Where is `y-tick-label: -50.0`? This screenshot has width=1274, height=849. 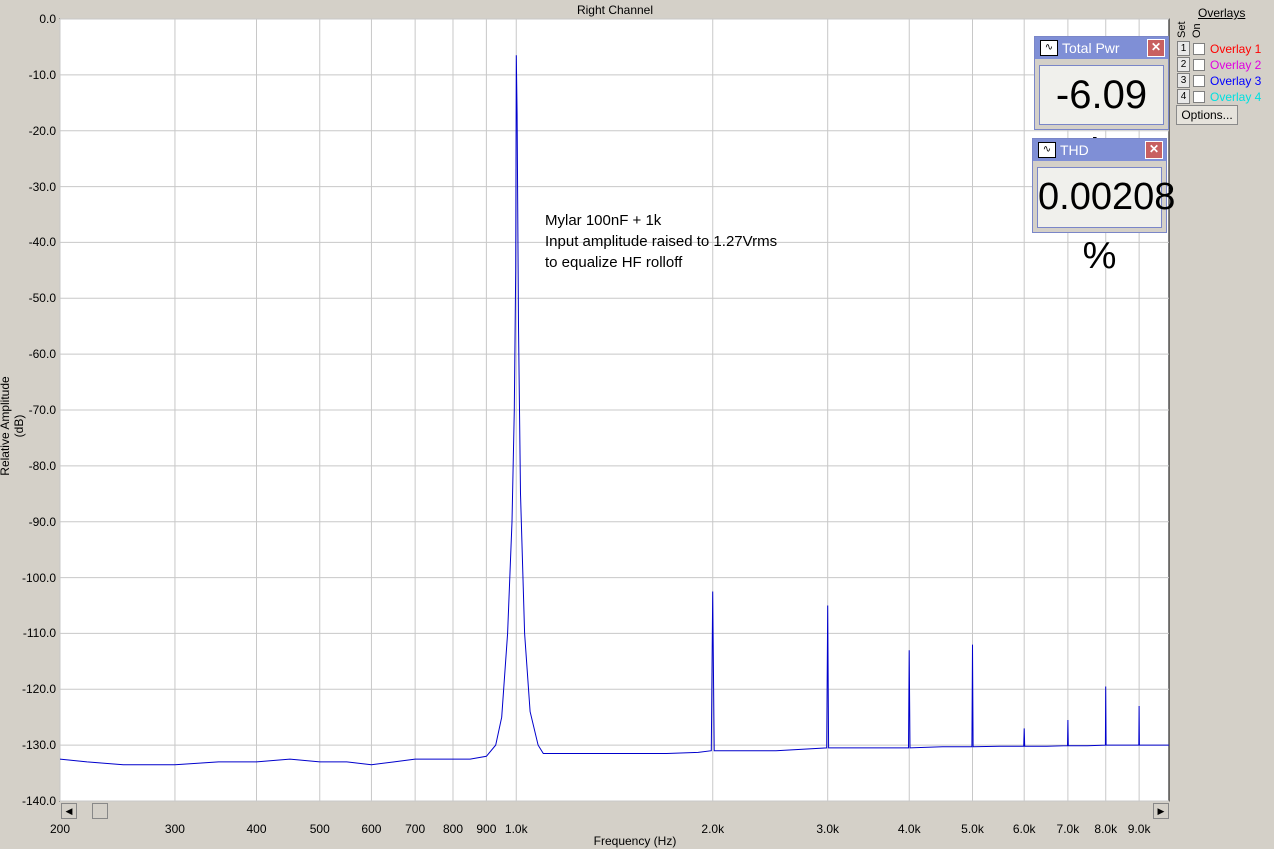 y-tick-label: -50.0 is located at coordinates (42, 298).